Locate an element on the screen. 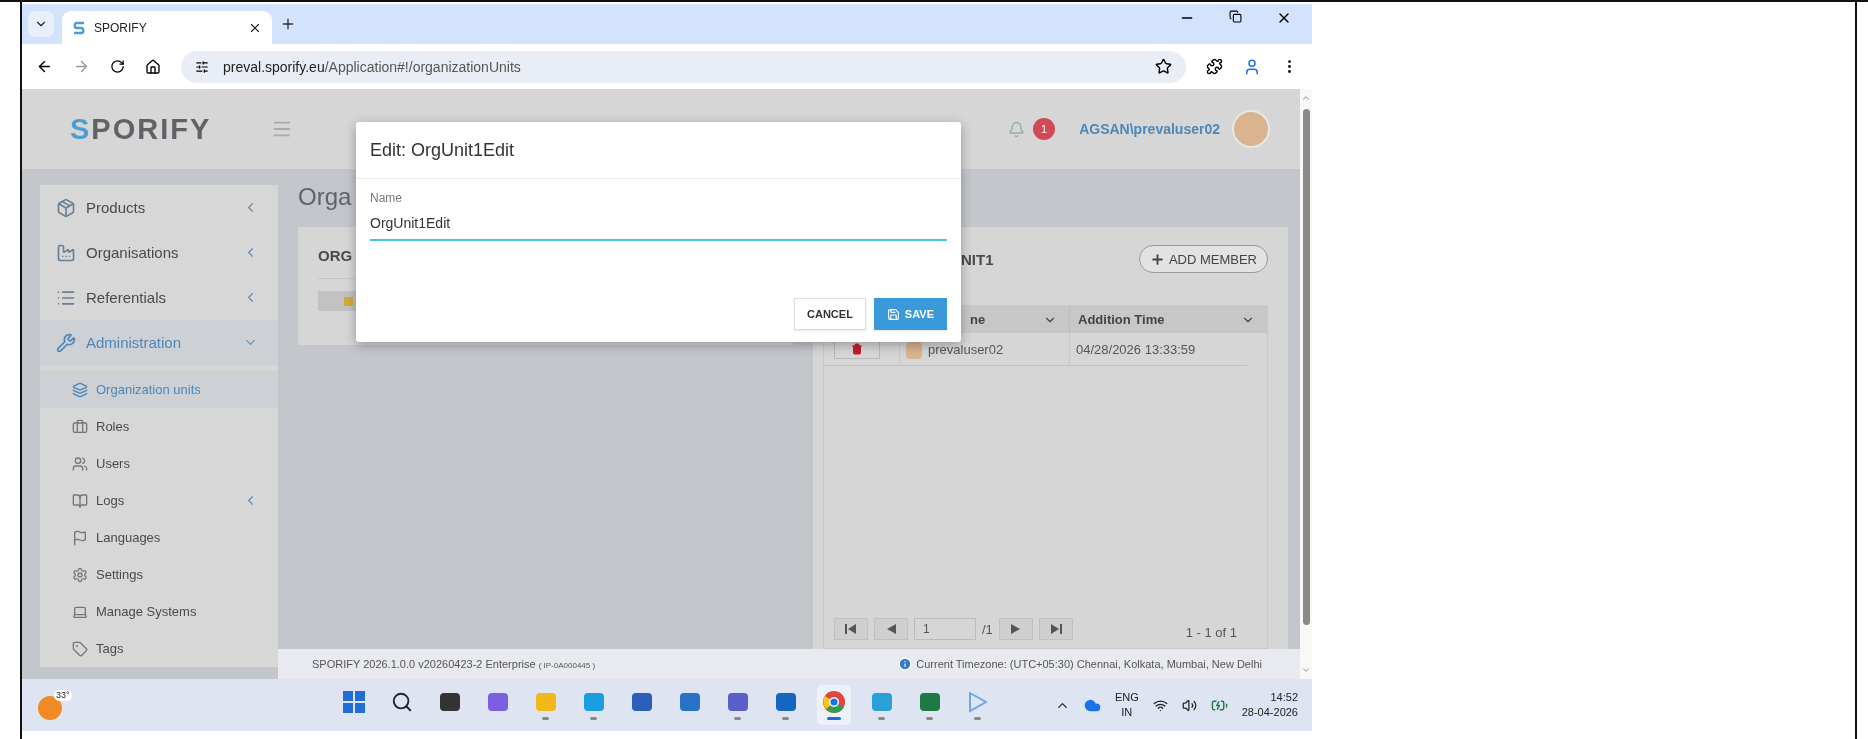  panel-title: ORG is located at coordinates (336, 255).